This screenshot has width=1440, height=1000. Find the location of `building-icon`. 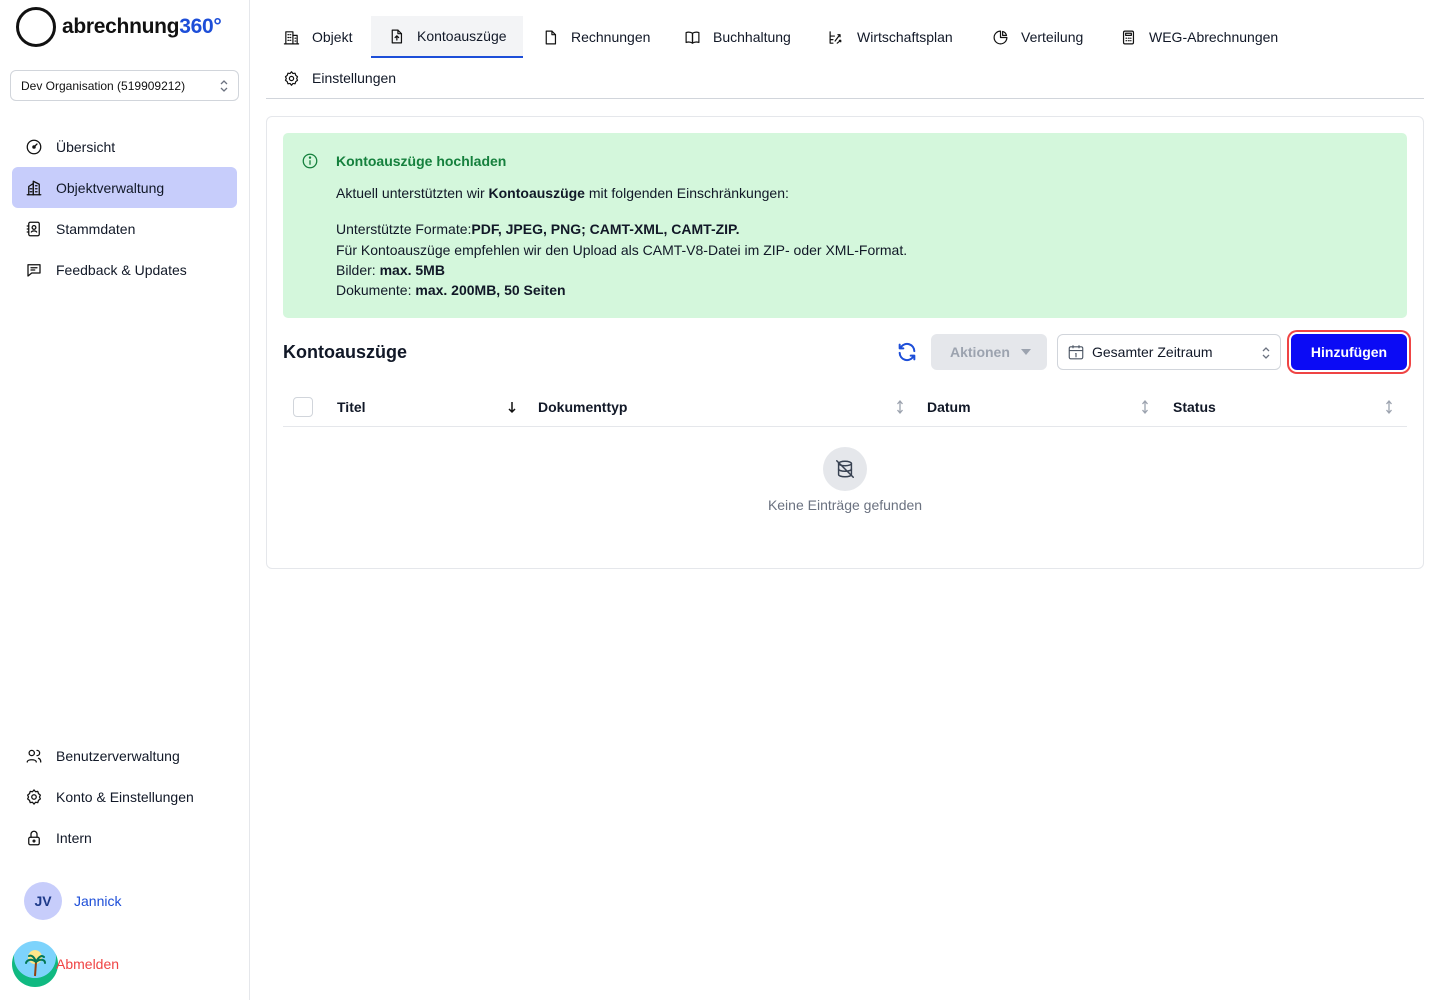

building-icon is located at coordinates (291, 37).